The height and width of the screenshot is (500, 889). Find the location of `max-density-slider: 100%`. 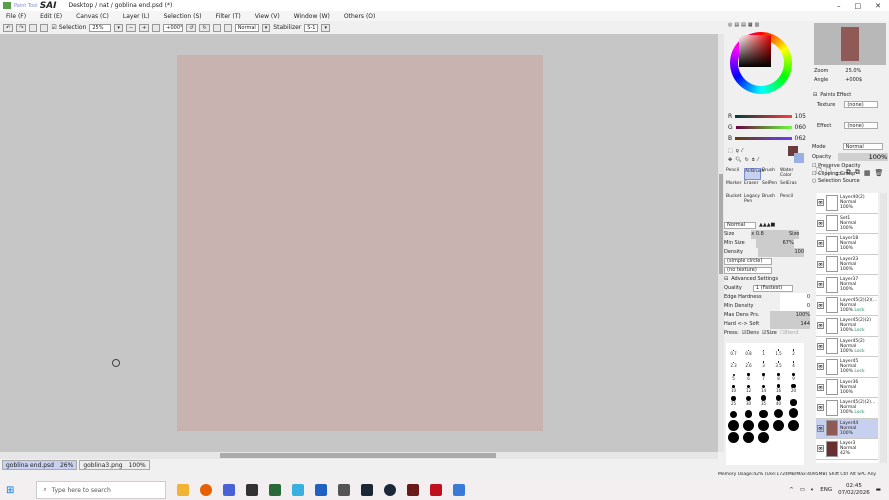

max-density-slider: 100% is located at coordinates (790, 315).